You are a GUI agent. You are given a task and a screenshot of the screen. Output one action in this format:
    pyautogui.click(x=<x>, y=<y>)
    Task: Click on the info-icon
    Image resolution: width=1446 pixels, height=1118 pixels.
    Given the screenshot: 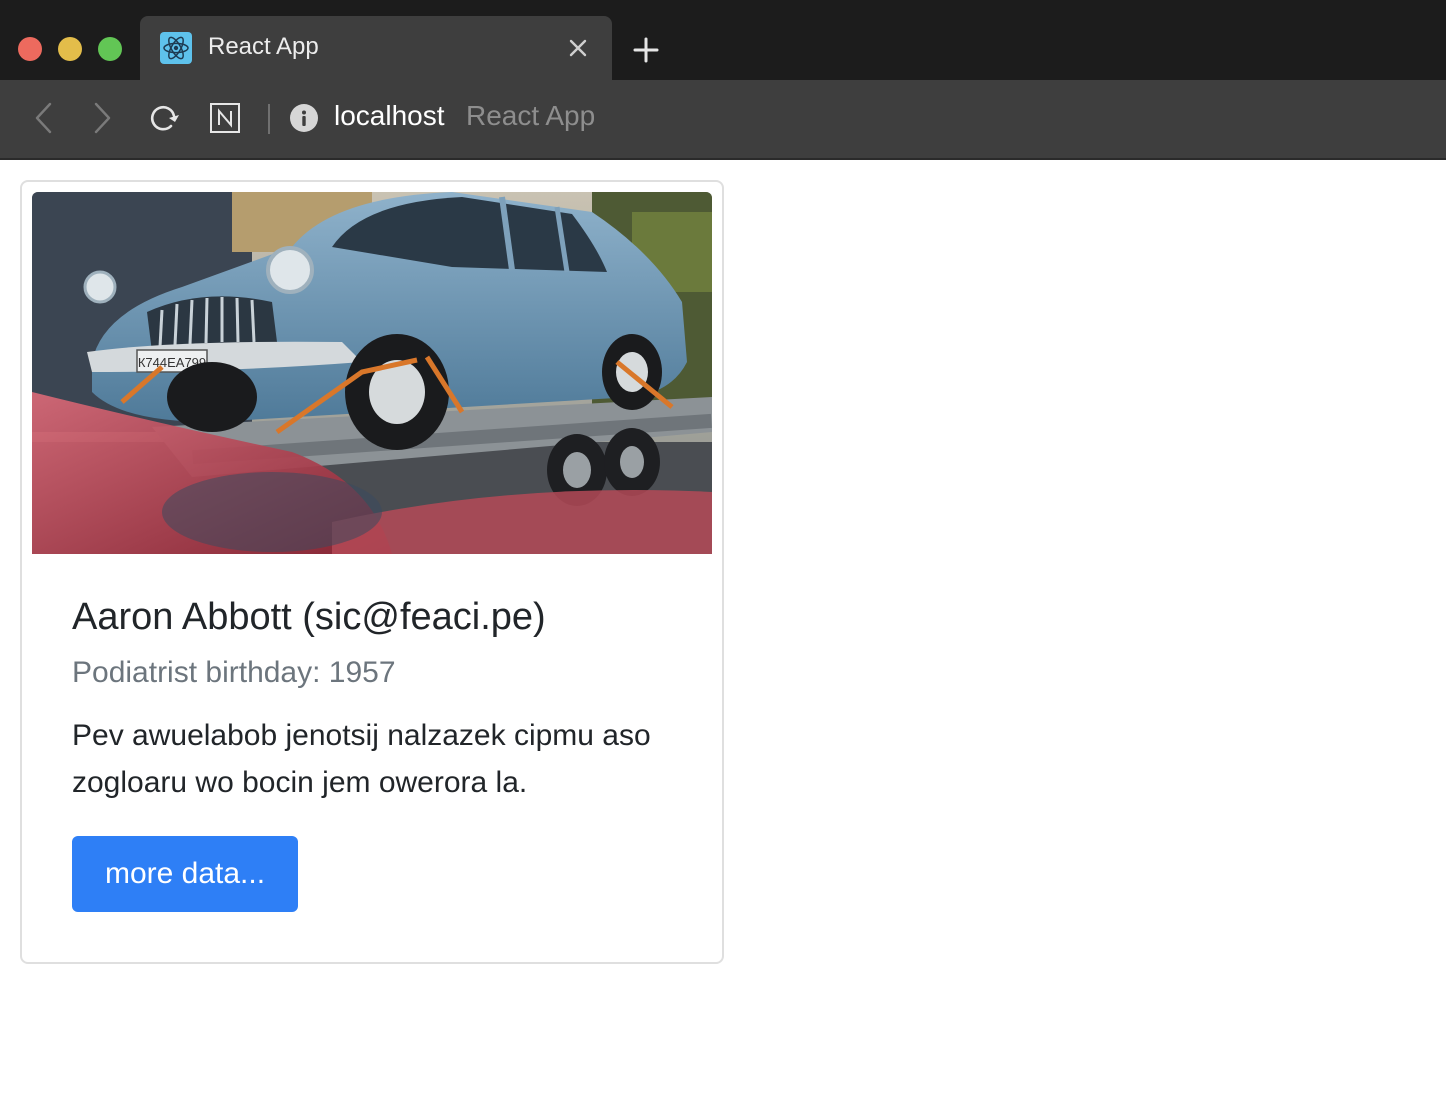 What is the action you would take?
    pyautogui.click(x=304, y=118)
    